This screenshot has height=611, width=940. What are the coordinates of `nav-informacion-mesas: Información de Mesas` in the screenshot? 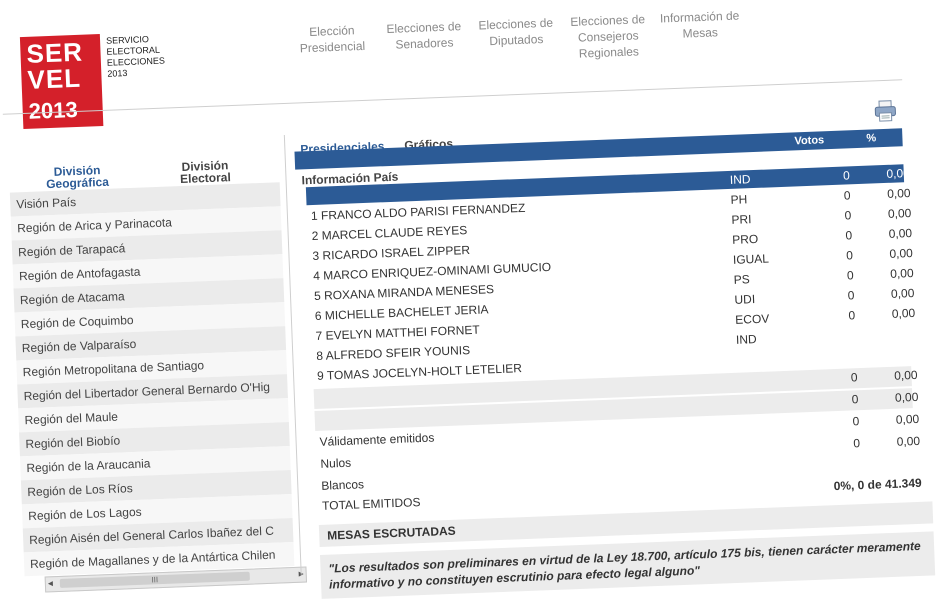 It's located at (700, 32).